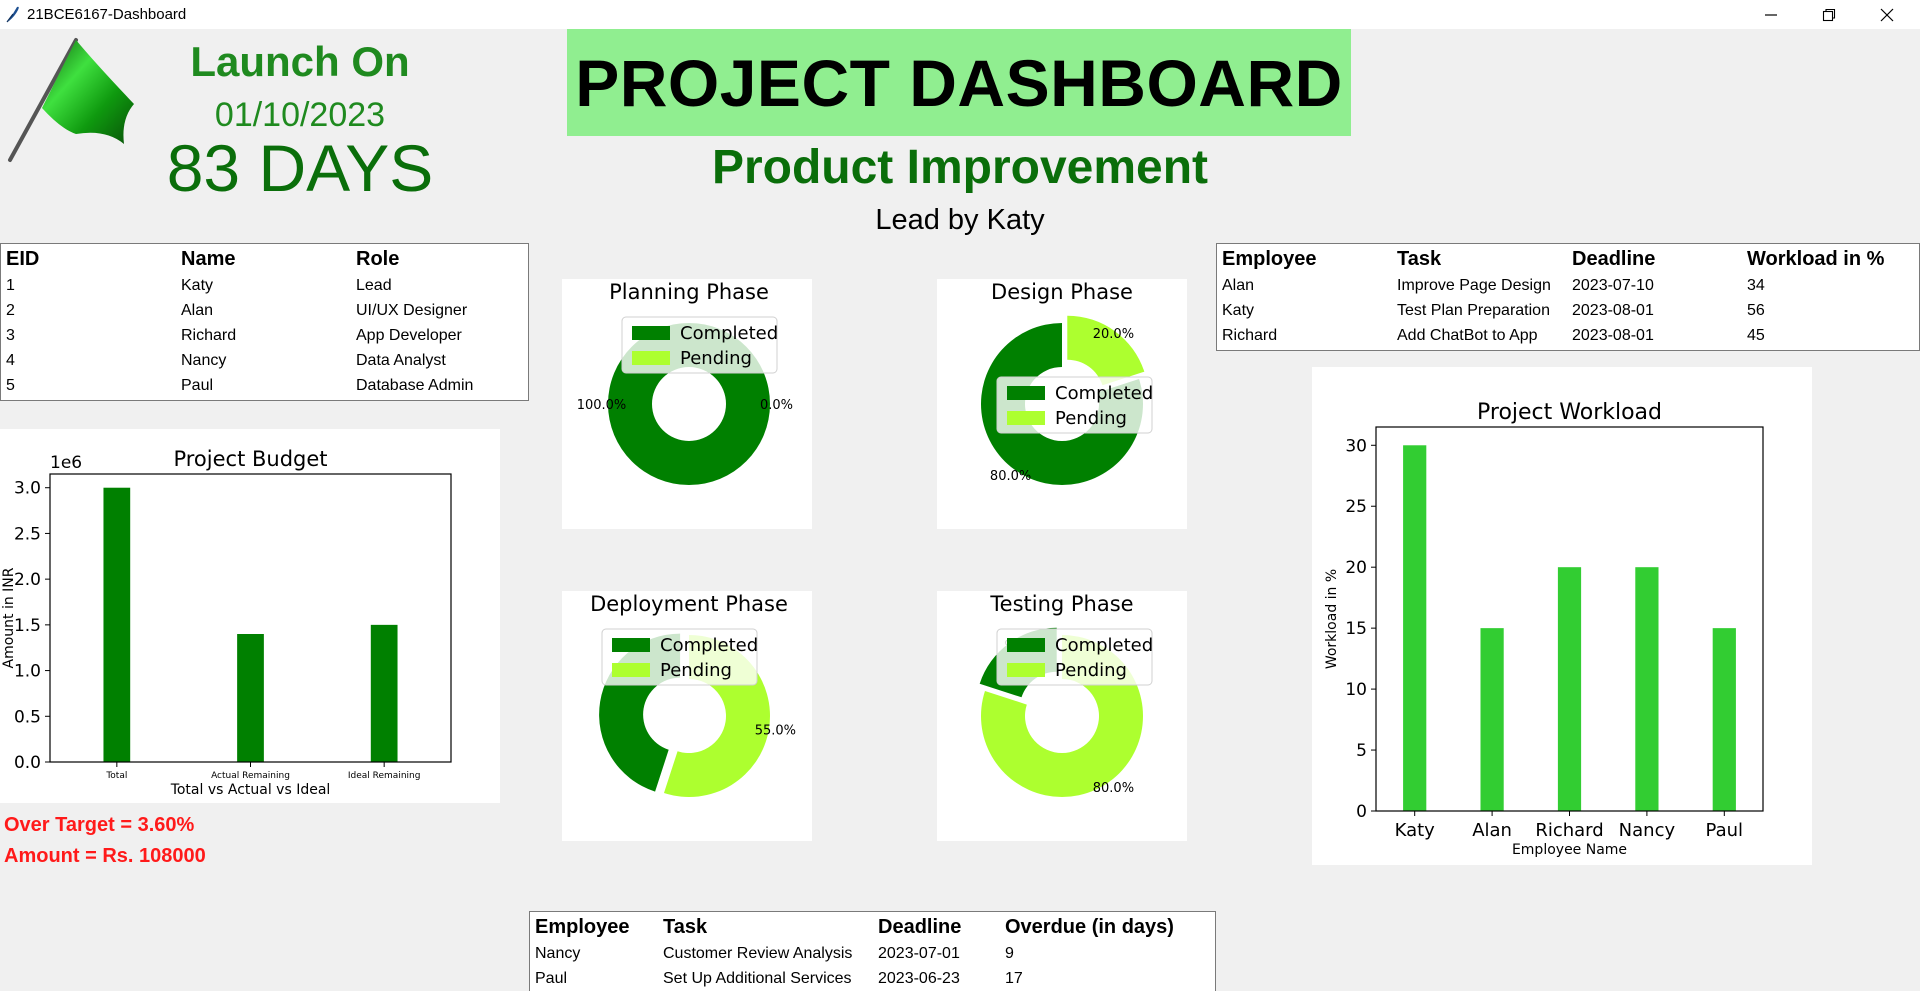 This screenshot has height=991, width=1920. What do you see at coordinates (1568, 335) in the screenshot?
I see `table-row: Richard Add ChatBot to App 2023-08-01 45` at bounding box center [1568, 335].